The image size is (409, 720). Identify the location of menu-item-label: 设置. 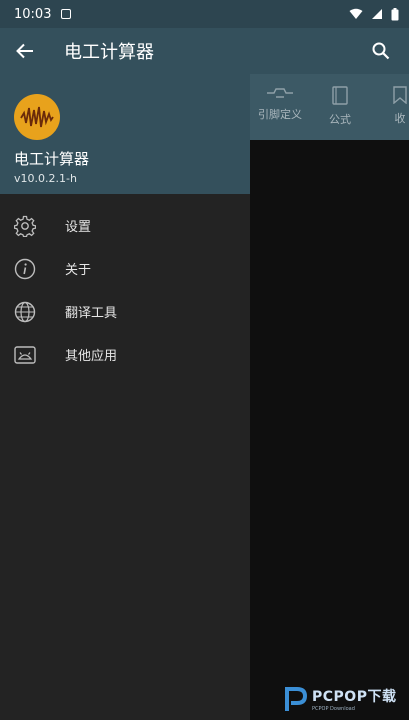
(78, 227).